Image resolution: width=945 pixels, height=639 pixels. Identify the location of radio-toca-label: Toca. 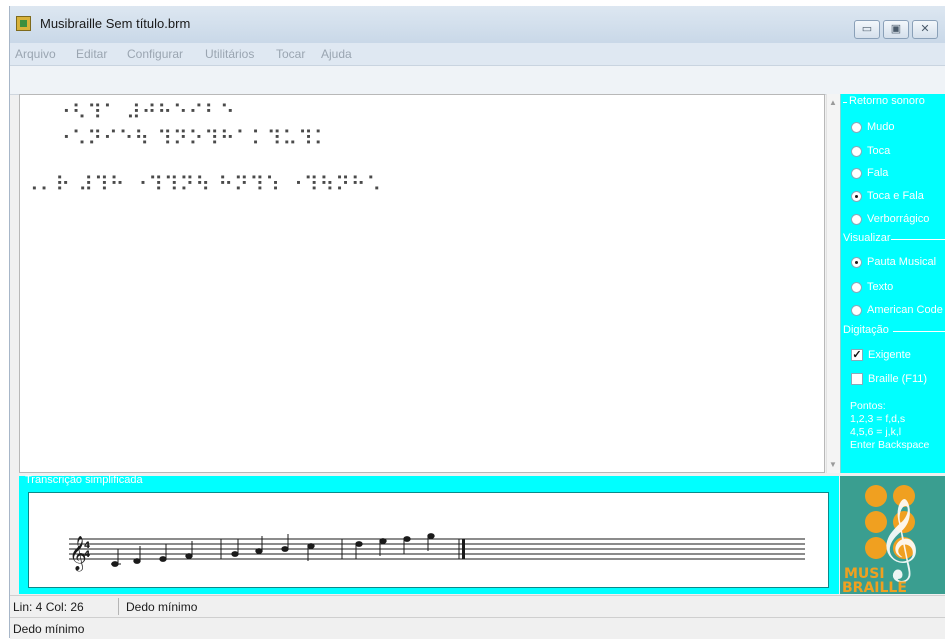
(879, 151).